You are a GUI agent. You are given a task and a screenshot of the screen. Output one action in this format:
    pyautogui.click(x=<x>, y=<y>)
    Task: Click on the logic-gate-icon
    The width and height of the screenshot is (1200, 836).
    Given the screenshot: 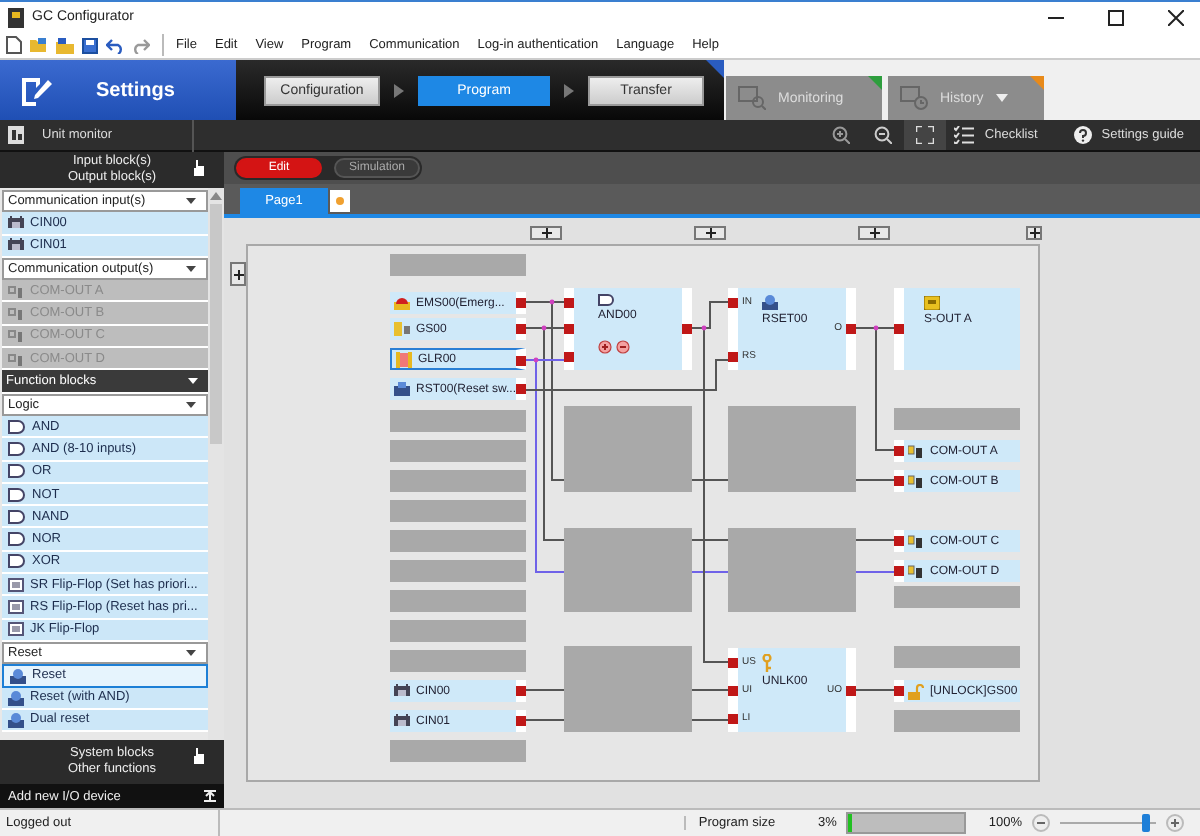 What is the action you would take?
    pyautogui.click(x=606, y=300)
    